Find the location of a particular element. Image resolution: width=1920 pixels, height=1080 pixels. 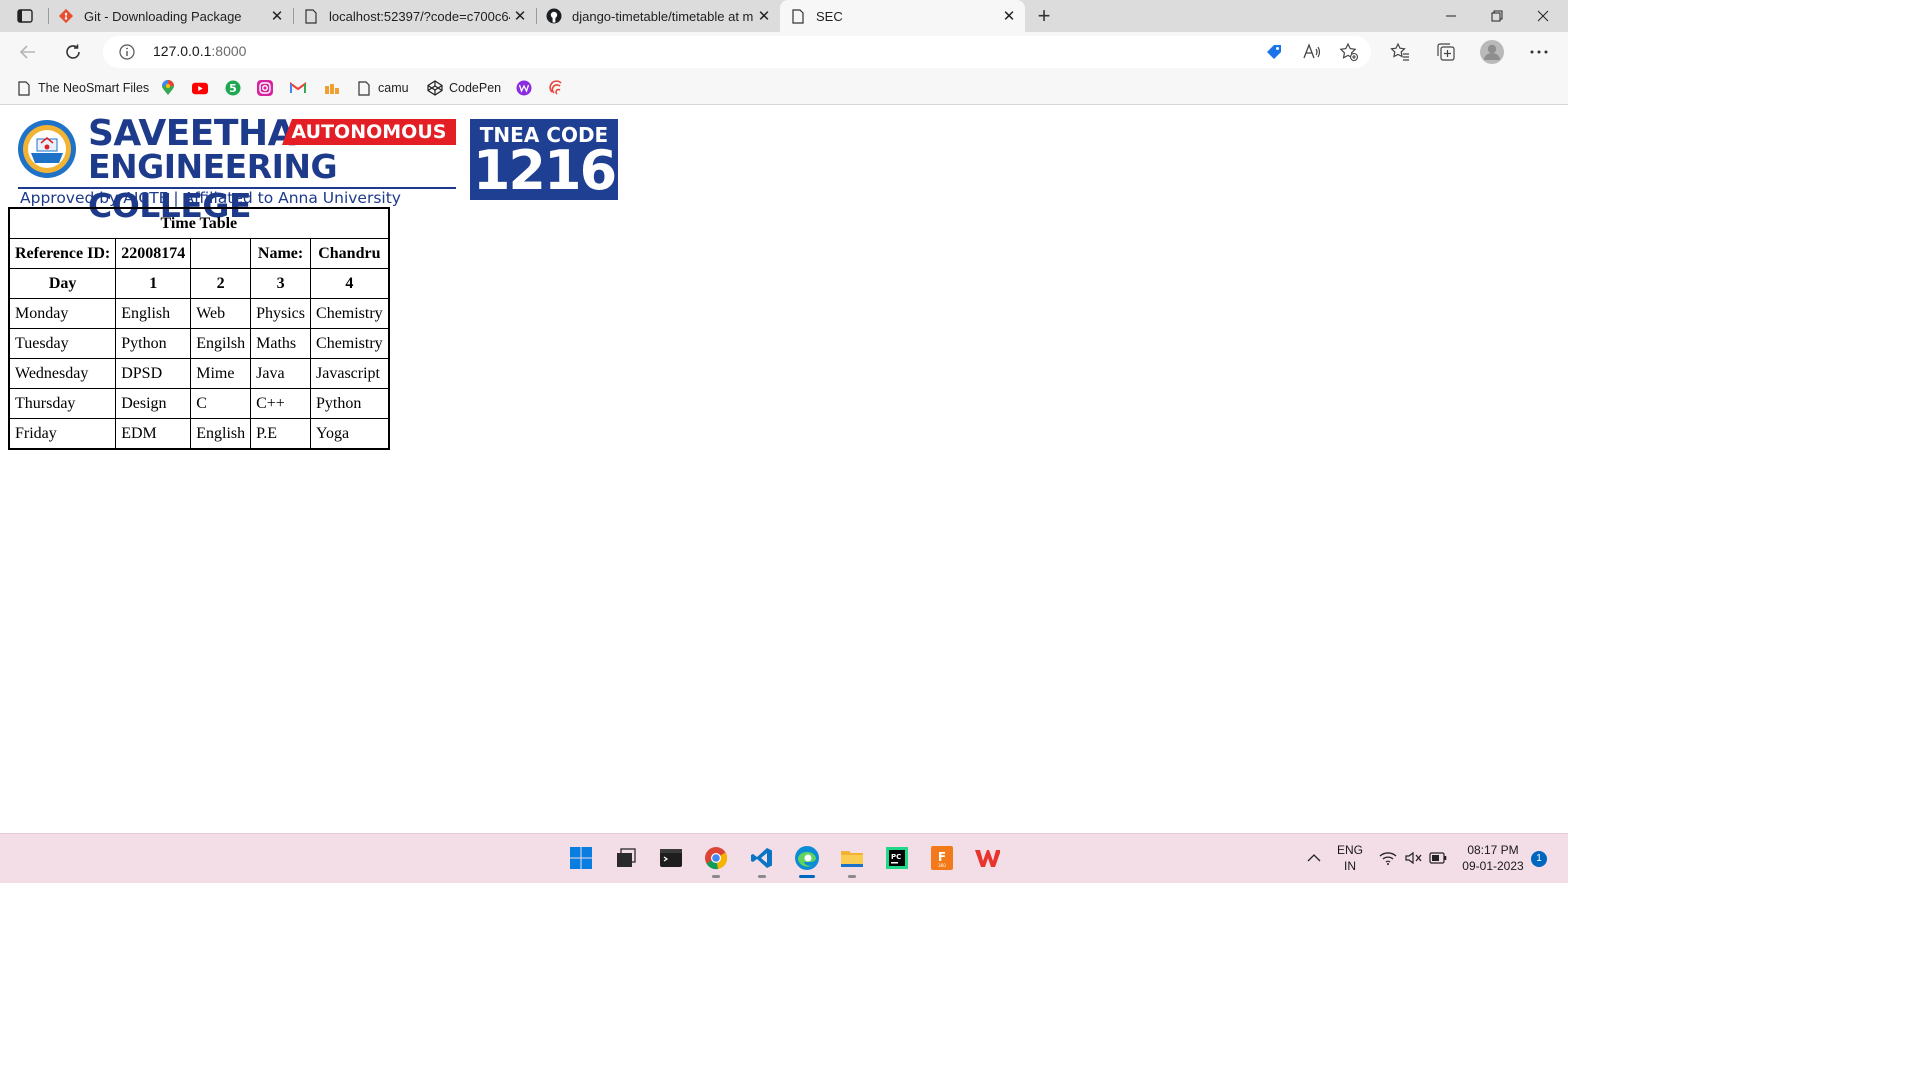

bookmark-maps is located at coordinates (168, 88).